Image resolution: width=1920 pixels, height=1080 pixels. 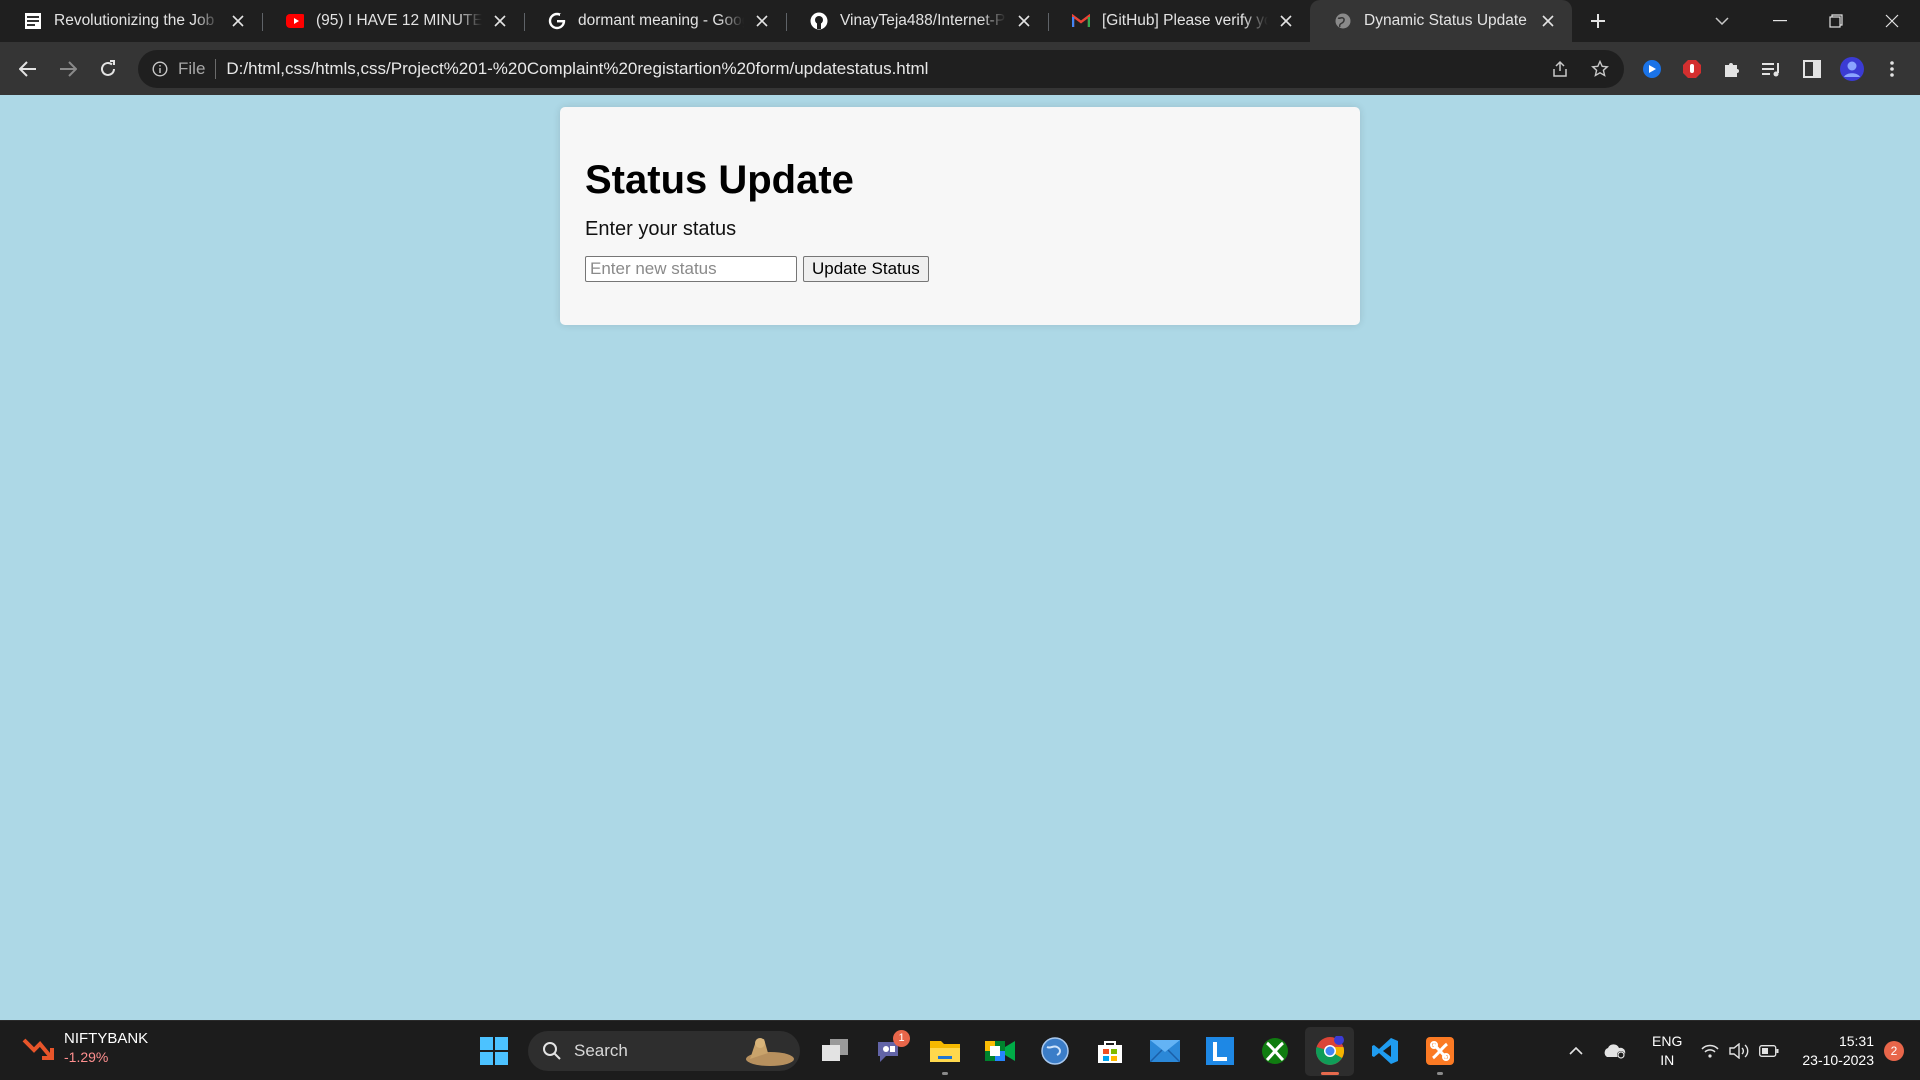 I want to click on tab-revolutionizing-job-market: Revolutionizing the Job Ma, so click(x=131, y=21).